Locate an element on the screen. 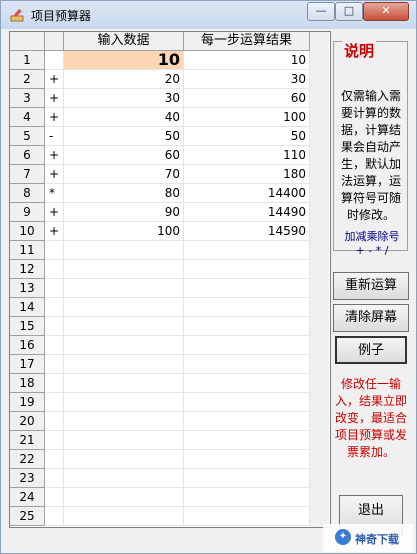  table-row: 8 * 80 14400 is located at coordinates (160, 193).